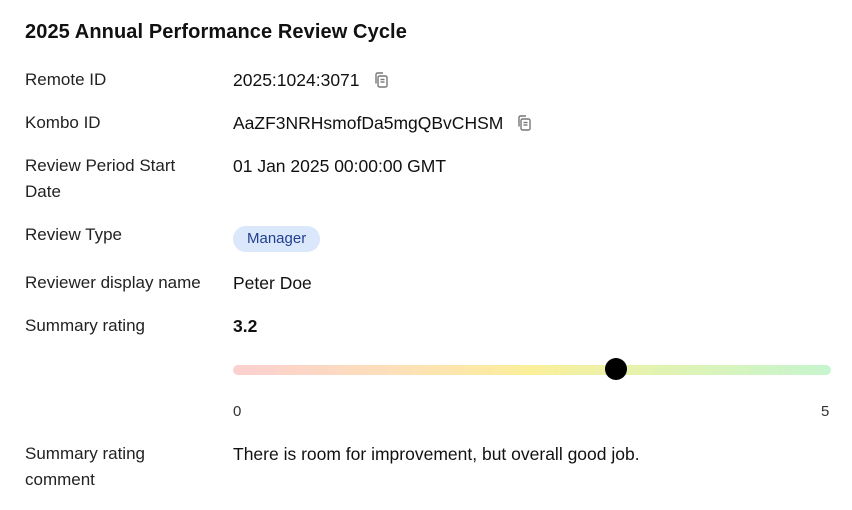 Image resolution: width=852 pixels, height=510 pixels. Describe the element at coordinates (74, 234) in the screenshot. I see `review-type-label: Review Type` at that location.